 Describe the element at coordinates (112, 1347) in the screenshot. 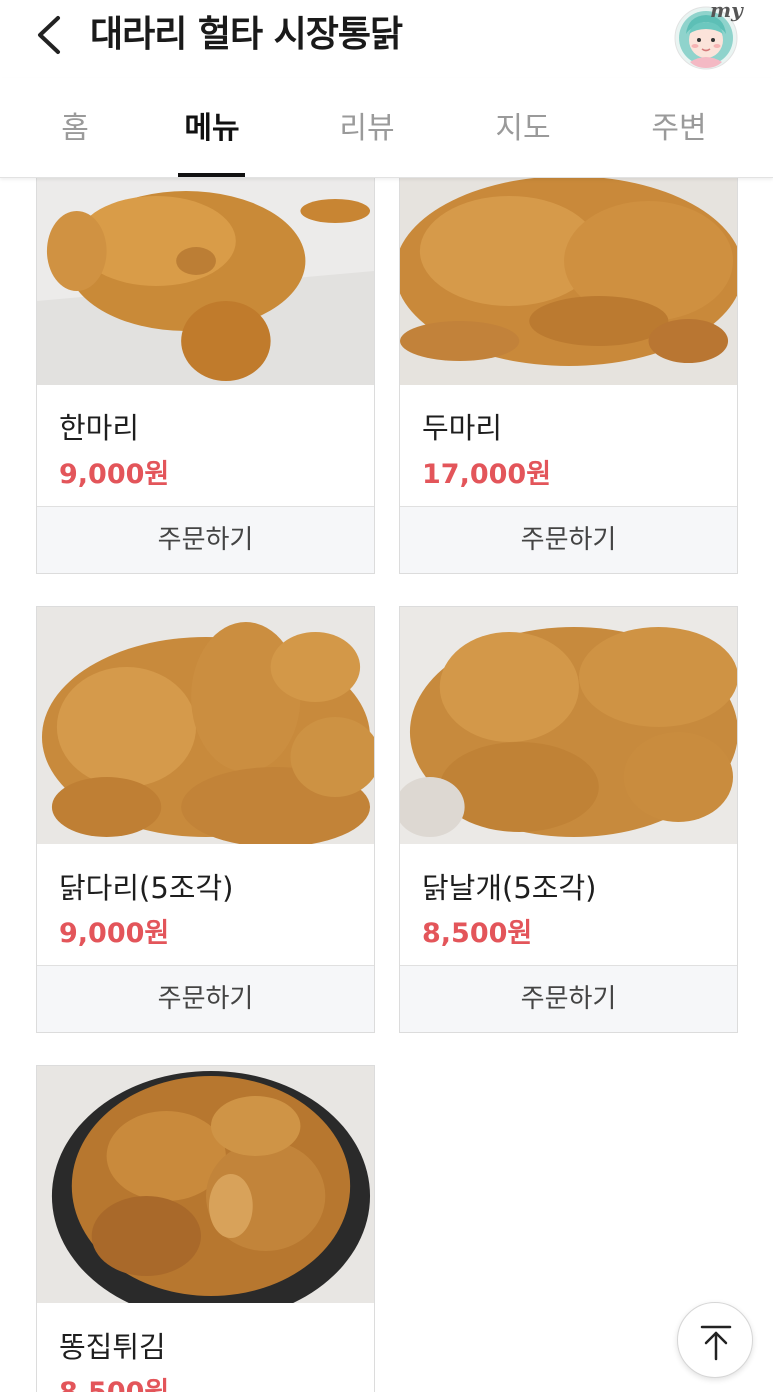

I see `menu-item-name: 똥집튀김` at that location.